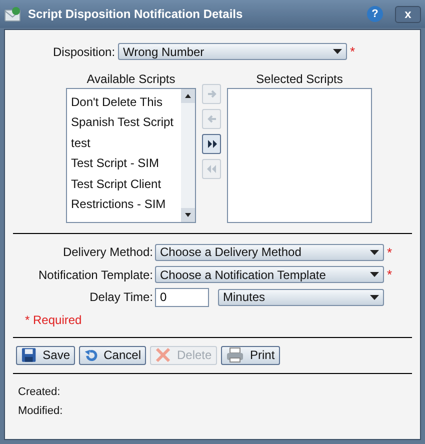  I want to click on printer-icon, so click(235, 355).